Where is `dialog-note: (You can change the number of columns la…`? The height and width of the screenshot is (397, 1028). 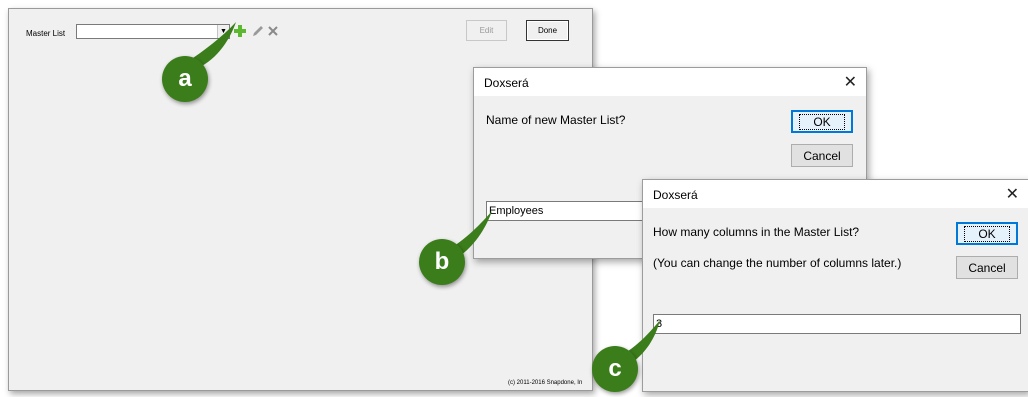
dialog-note: (You can change the number of columns la… is located at coordinates (777, 263).